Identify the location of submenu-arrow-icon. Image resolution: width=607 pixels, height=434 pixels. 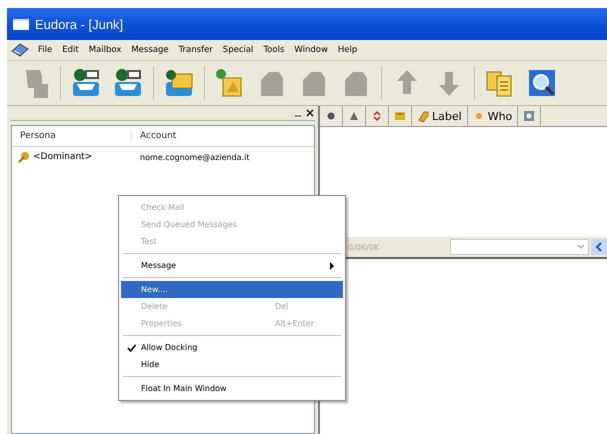
(332, 266).